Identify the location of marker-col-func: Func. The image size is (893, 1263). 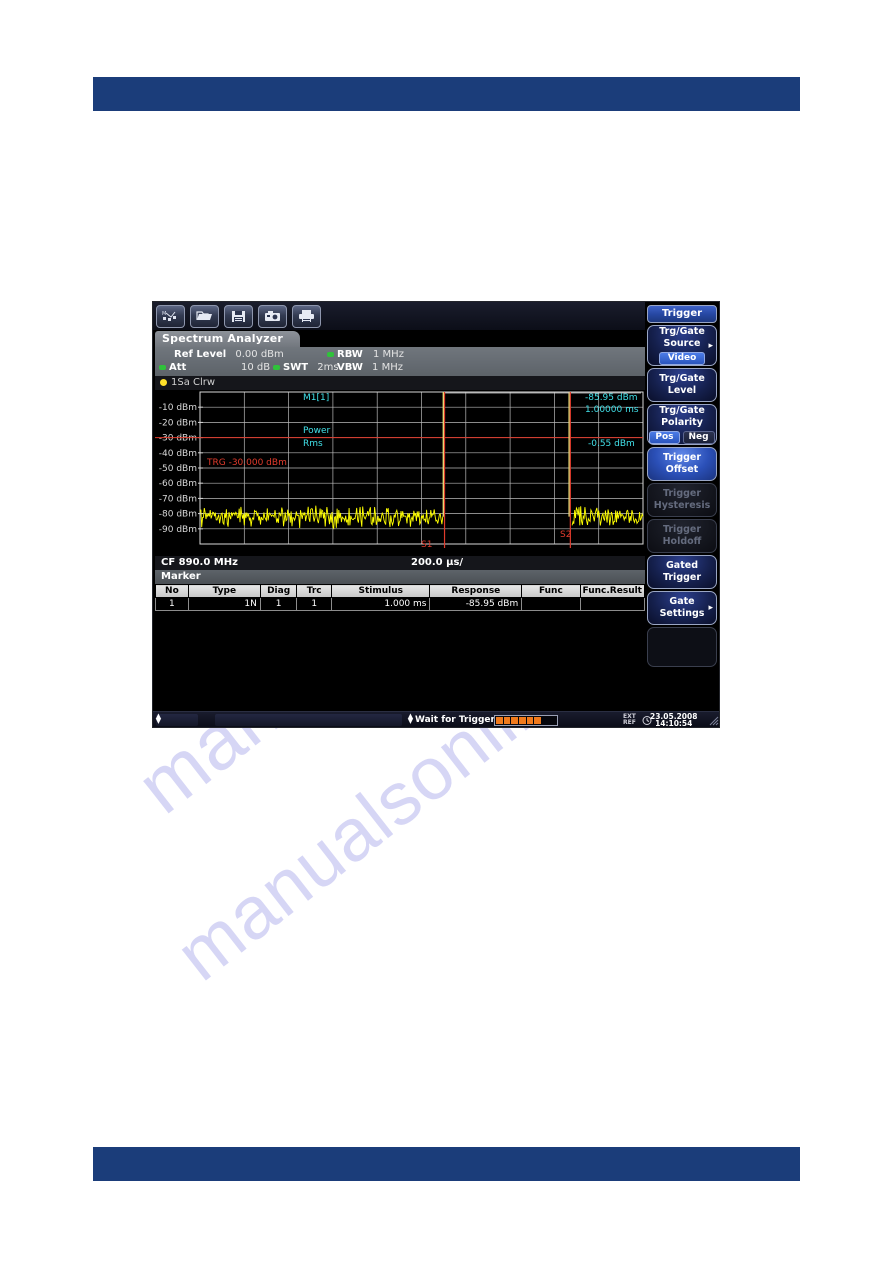
(551, 591).